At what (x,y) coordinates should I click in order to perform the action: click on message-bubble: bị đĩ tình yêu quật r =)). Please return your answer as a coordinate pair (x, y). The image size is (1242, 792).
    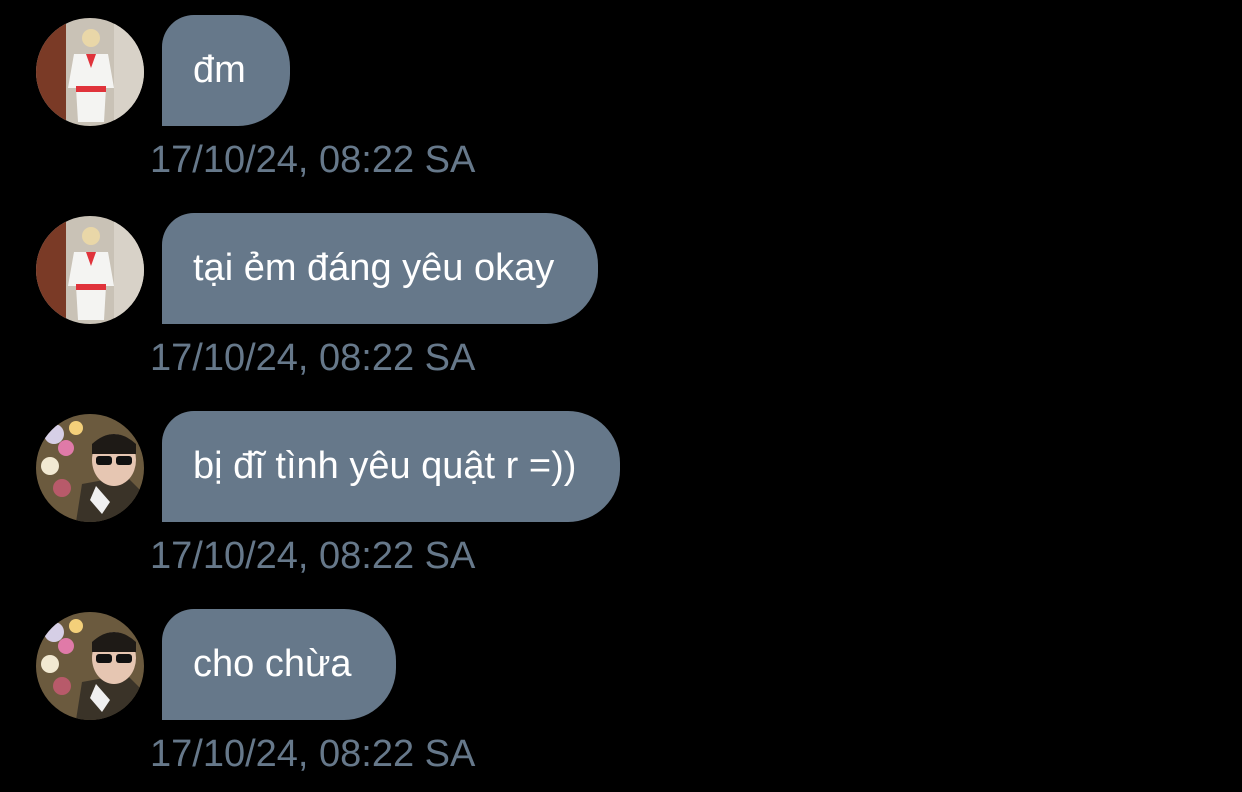
    Looking at the image, I should click on (391, 466).